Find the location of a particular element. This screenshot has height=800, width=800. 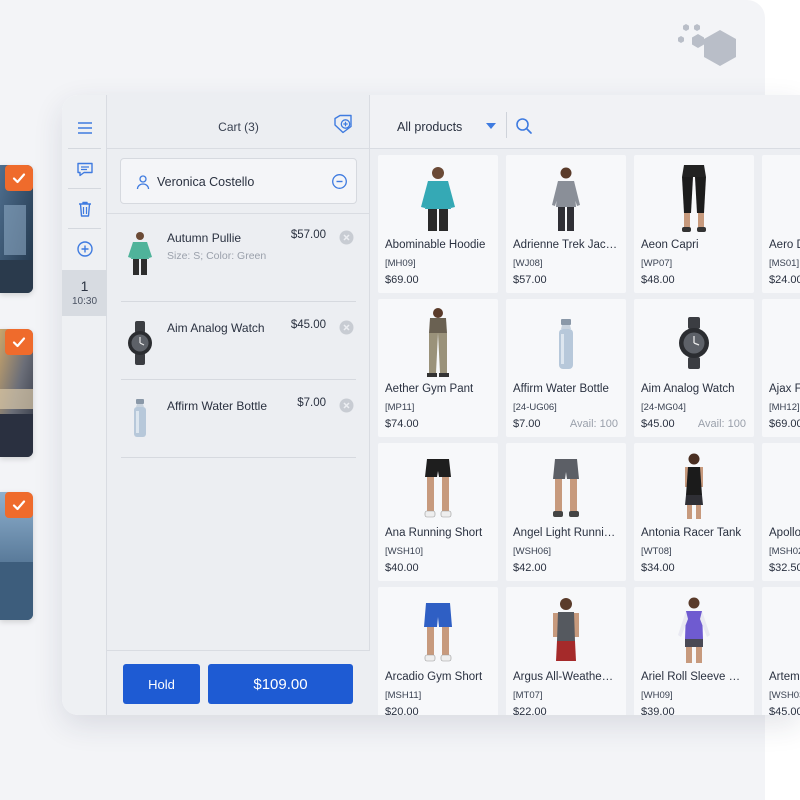

product-card: Aether Gym Pant [MP11] $74.00 is located at coordinates (438, 368).